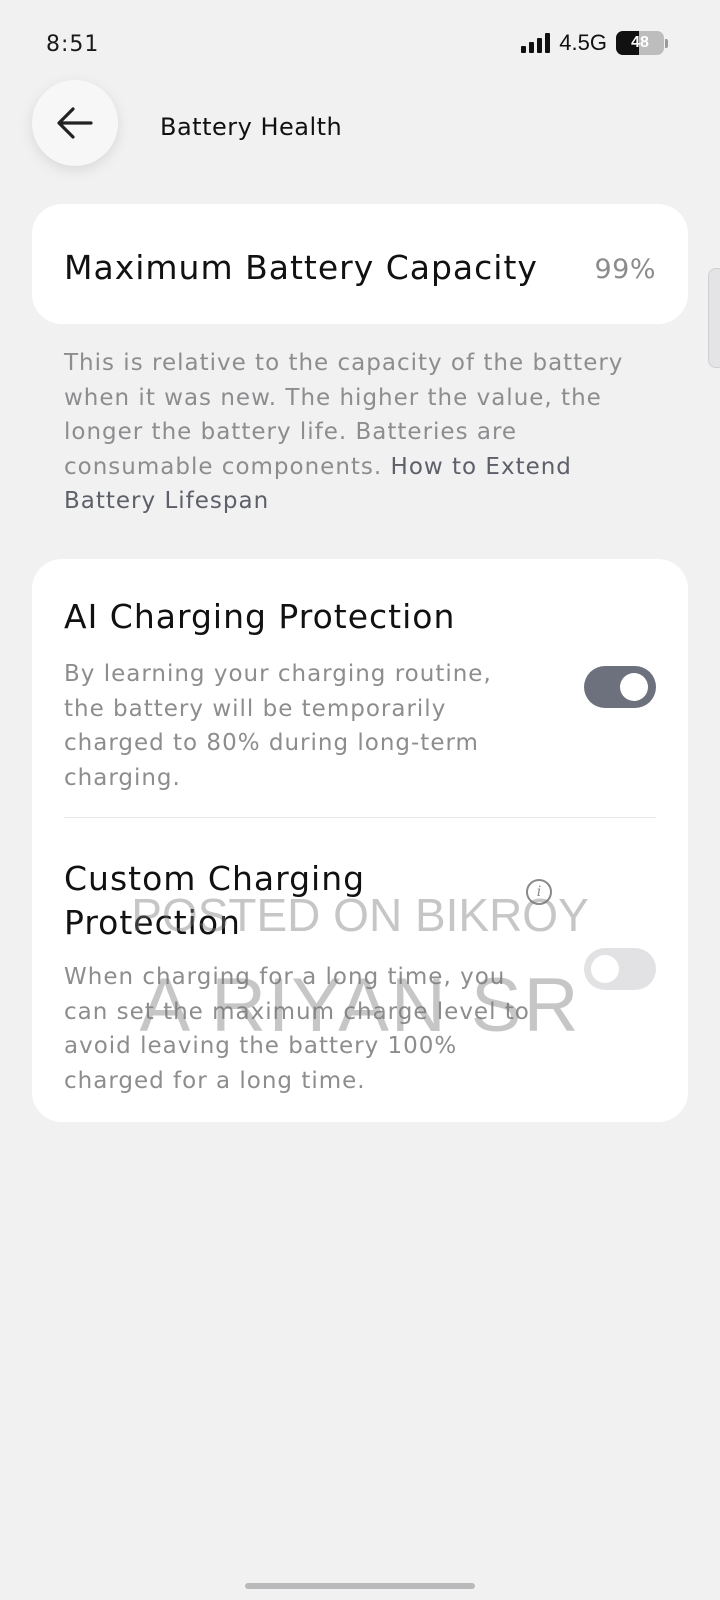  What do you see at coordinates (301, 267) in the screenshot?
I see `capacity-label: Maximum Battery Capacity` at bounding box center [301, 267].